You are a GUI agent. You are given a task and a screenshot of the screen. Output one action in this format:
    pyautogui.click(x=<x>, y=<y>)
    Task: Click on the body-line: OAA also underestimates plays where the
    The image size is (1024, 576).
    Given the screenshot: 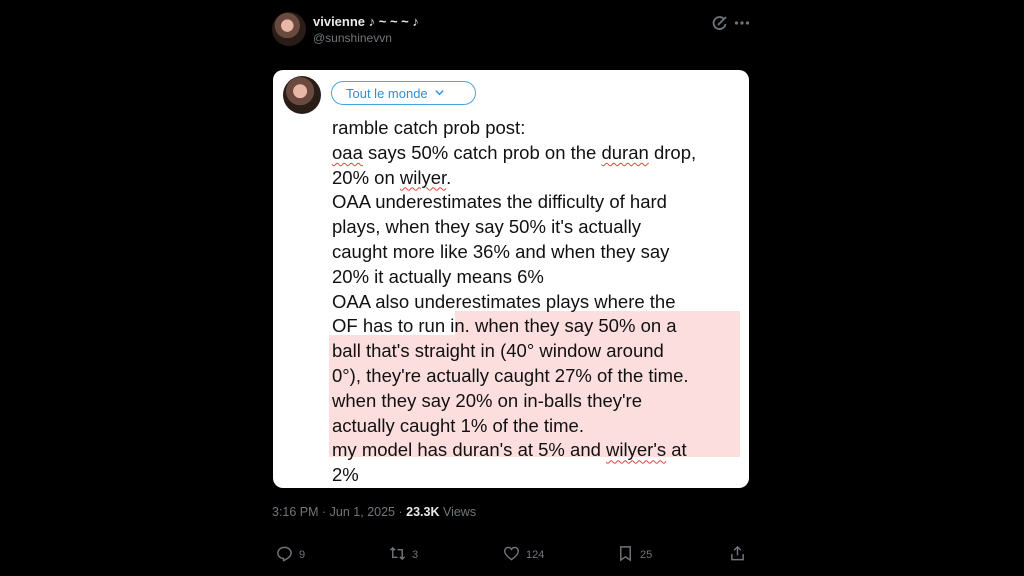 What is the action you would take?
    pyautogui.click(x=504, y=301)
    